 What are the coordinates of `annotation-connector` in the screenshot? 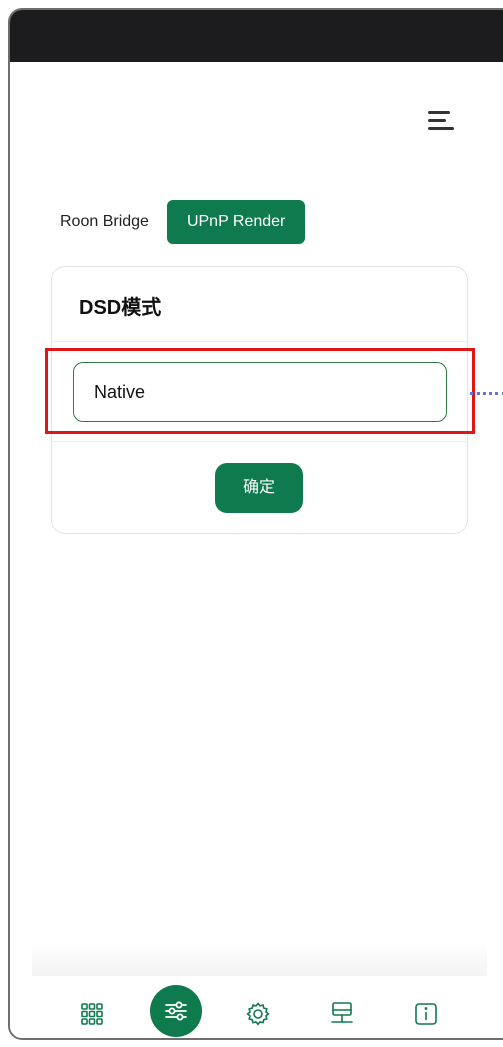 It's located at (486, 393).